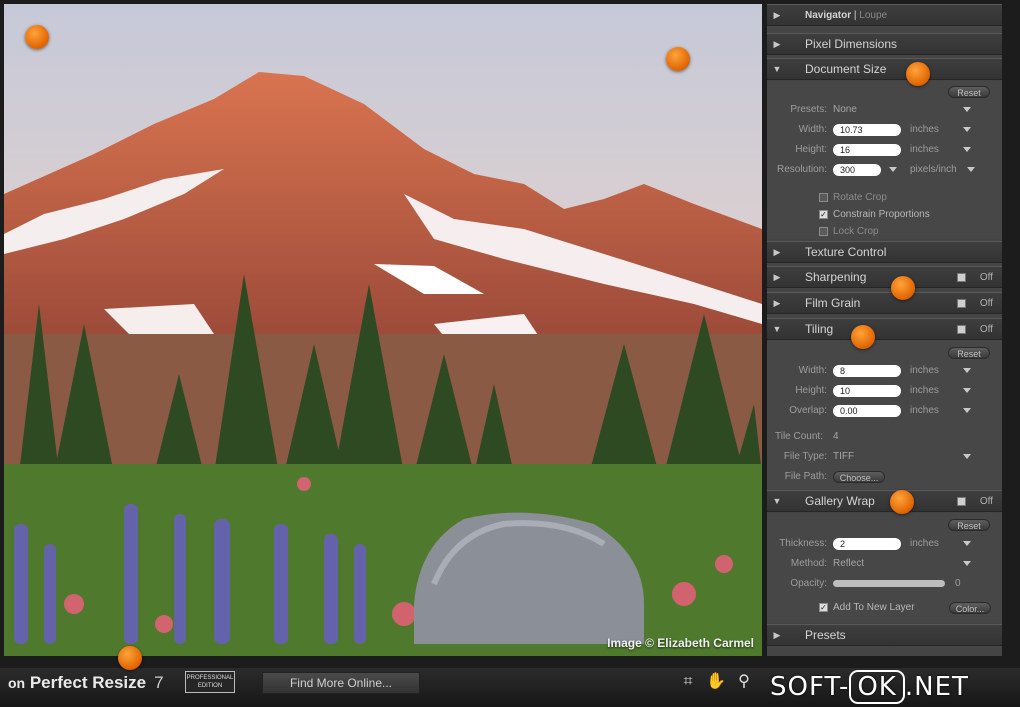  What do you see at coordinates (808, 583) in the screenshot?
I see `opacity-label: Opacity:` at bounding box center [808, 583].